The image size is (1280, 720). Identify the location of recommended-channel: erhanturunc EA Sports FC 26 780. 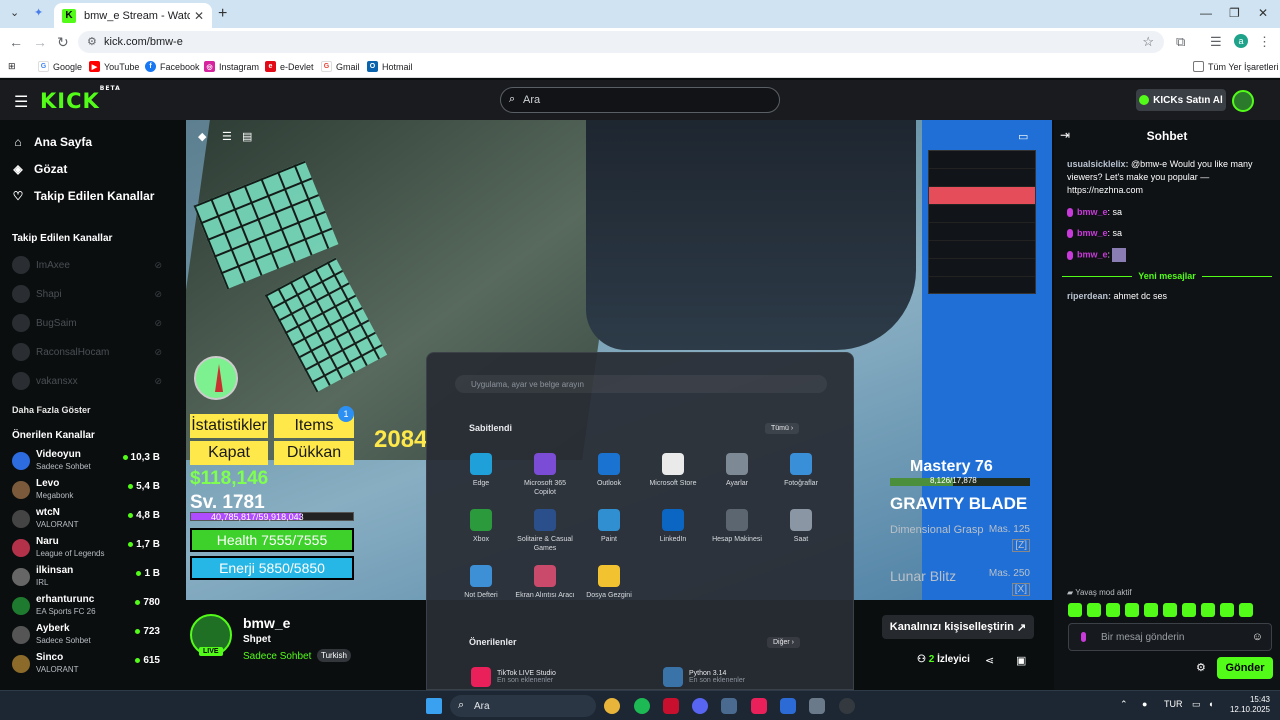
(86, 606).